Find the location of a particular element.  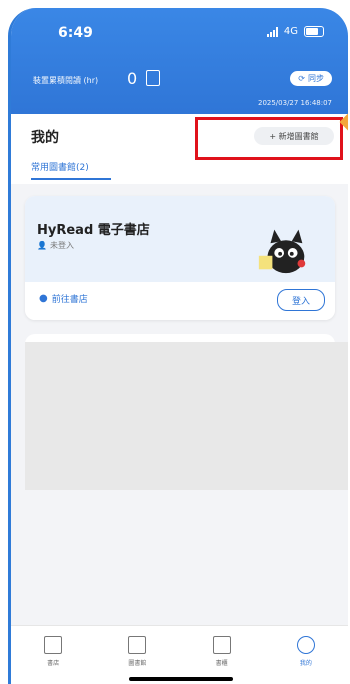

go-to-store-link: ● 前往書店 is located at coordinates (63, 298).